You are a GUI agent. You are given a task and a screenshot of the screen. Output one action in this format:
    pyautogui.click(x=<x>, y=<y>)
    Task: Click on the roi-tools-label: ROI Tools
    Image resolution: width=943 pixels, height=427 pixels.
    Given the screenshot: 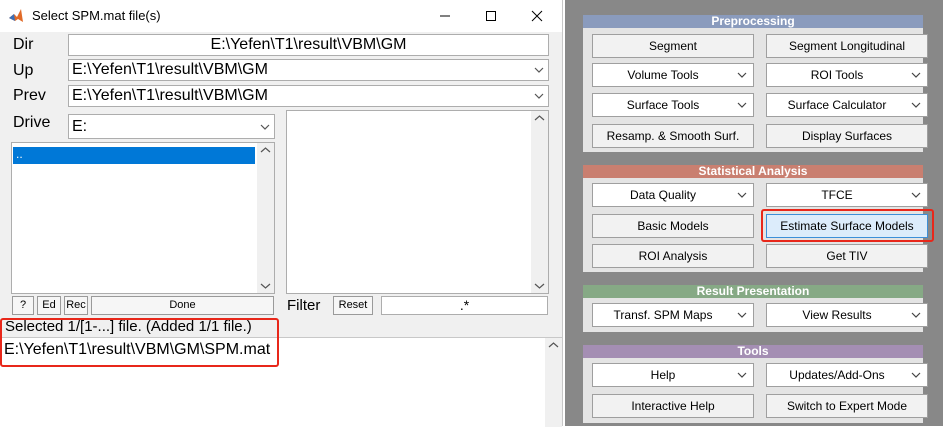 What is the action you would take?
    pyautogui.click(x=837, y=75)
    